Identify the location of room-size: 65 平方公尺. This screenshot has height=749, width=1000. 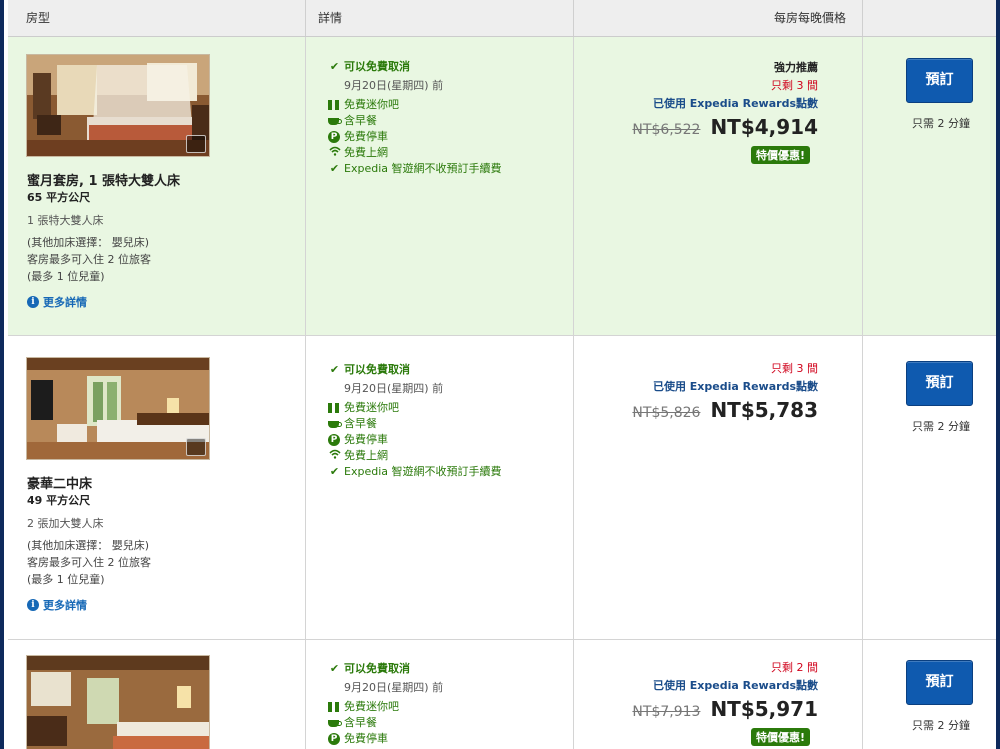
(59, 197).